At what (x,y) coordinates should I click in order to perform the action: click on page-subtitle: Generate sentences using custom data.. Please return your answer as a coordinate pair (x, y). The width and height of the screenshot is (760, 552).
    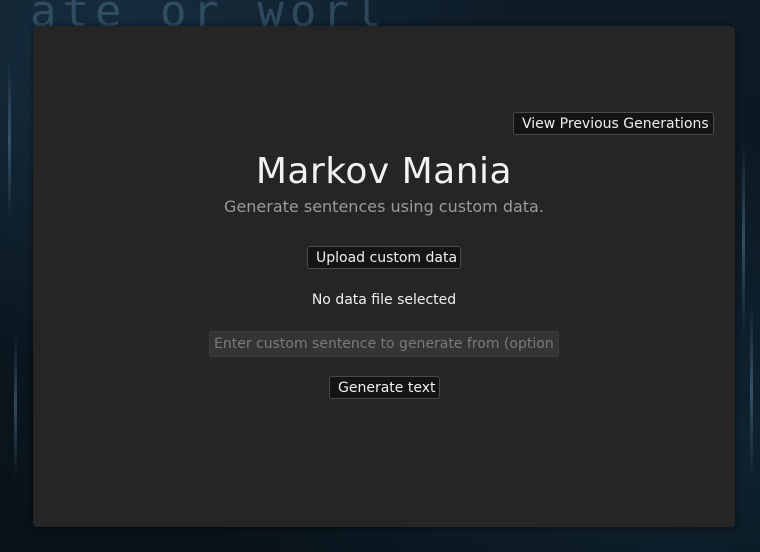
    Looking at the image, I should click on (384, 206).